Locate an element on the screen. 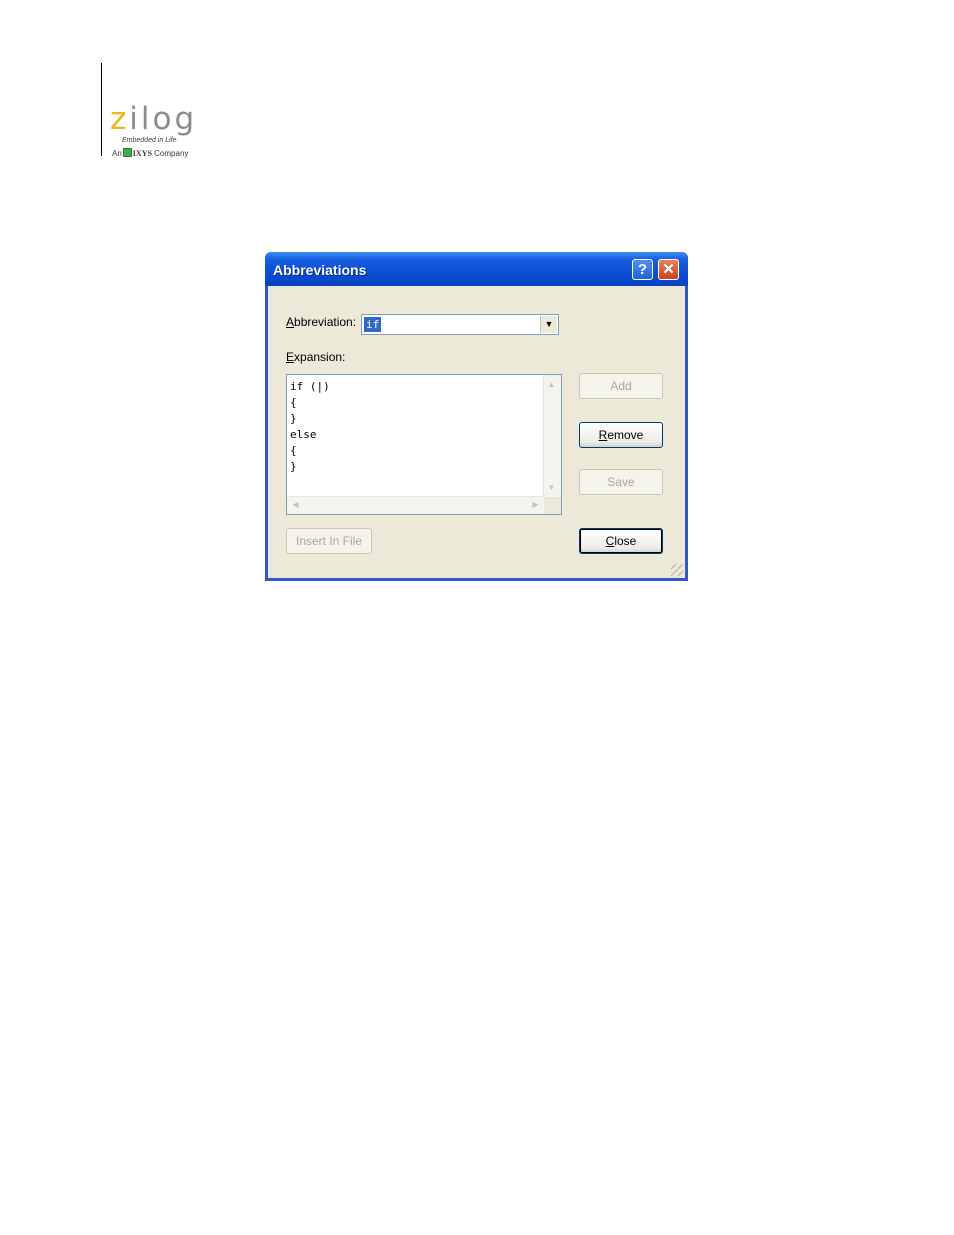  scrollbar-corner is located at coordinates (552, 505).